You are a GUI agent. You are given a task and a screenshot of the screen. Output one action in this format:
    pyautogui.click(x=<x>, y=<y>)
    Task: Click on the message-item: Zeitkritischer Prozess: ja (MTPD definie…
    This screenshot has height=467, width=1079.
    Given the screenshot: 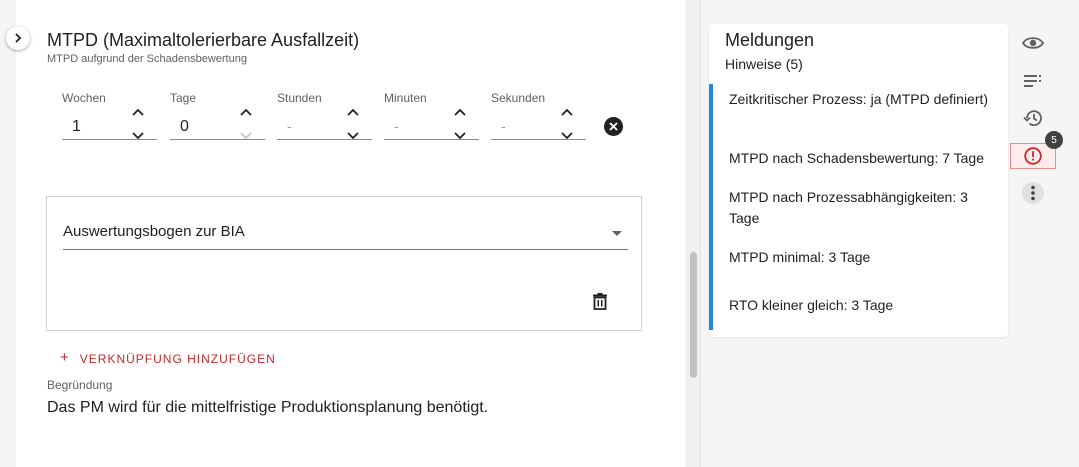 What is the action you would take?
    pyautogui.click(x=859, y=99)
    